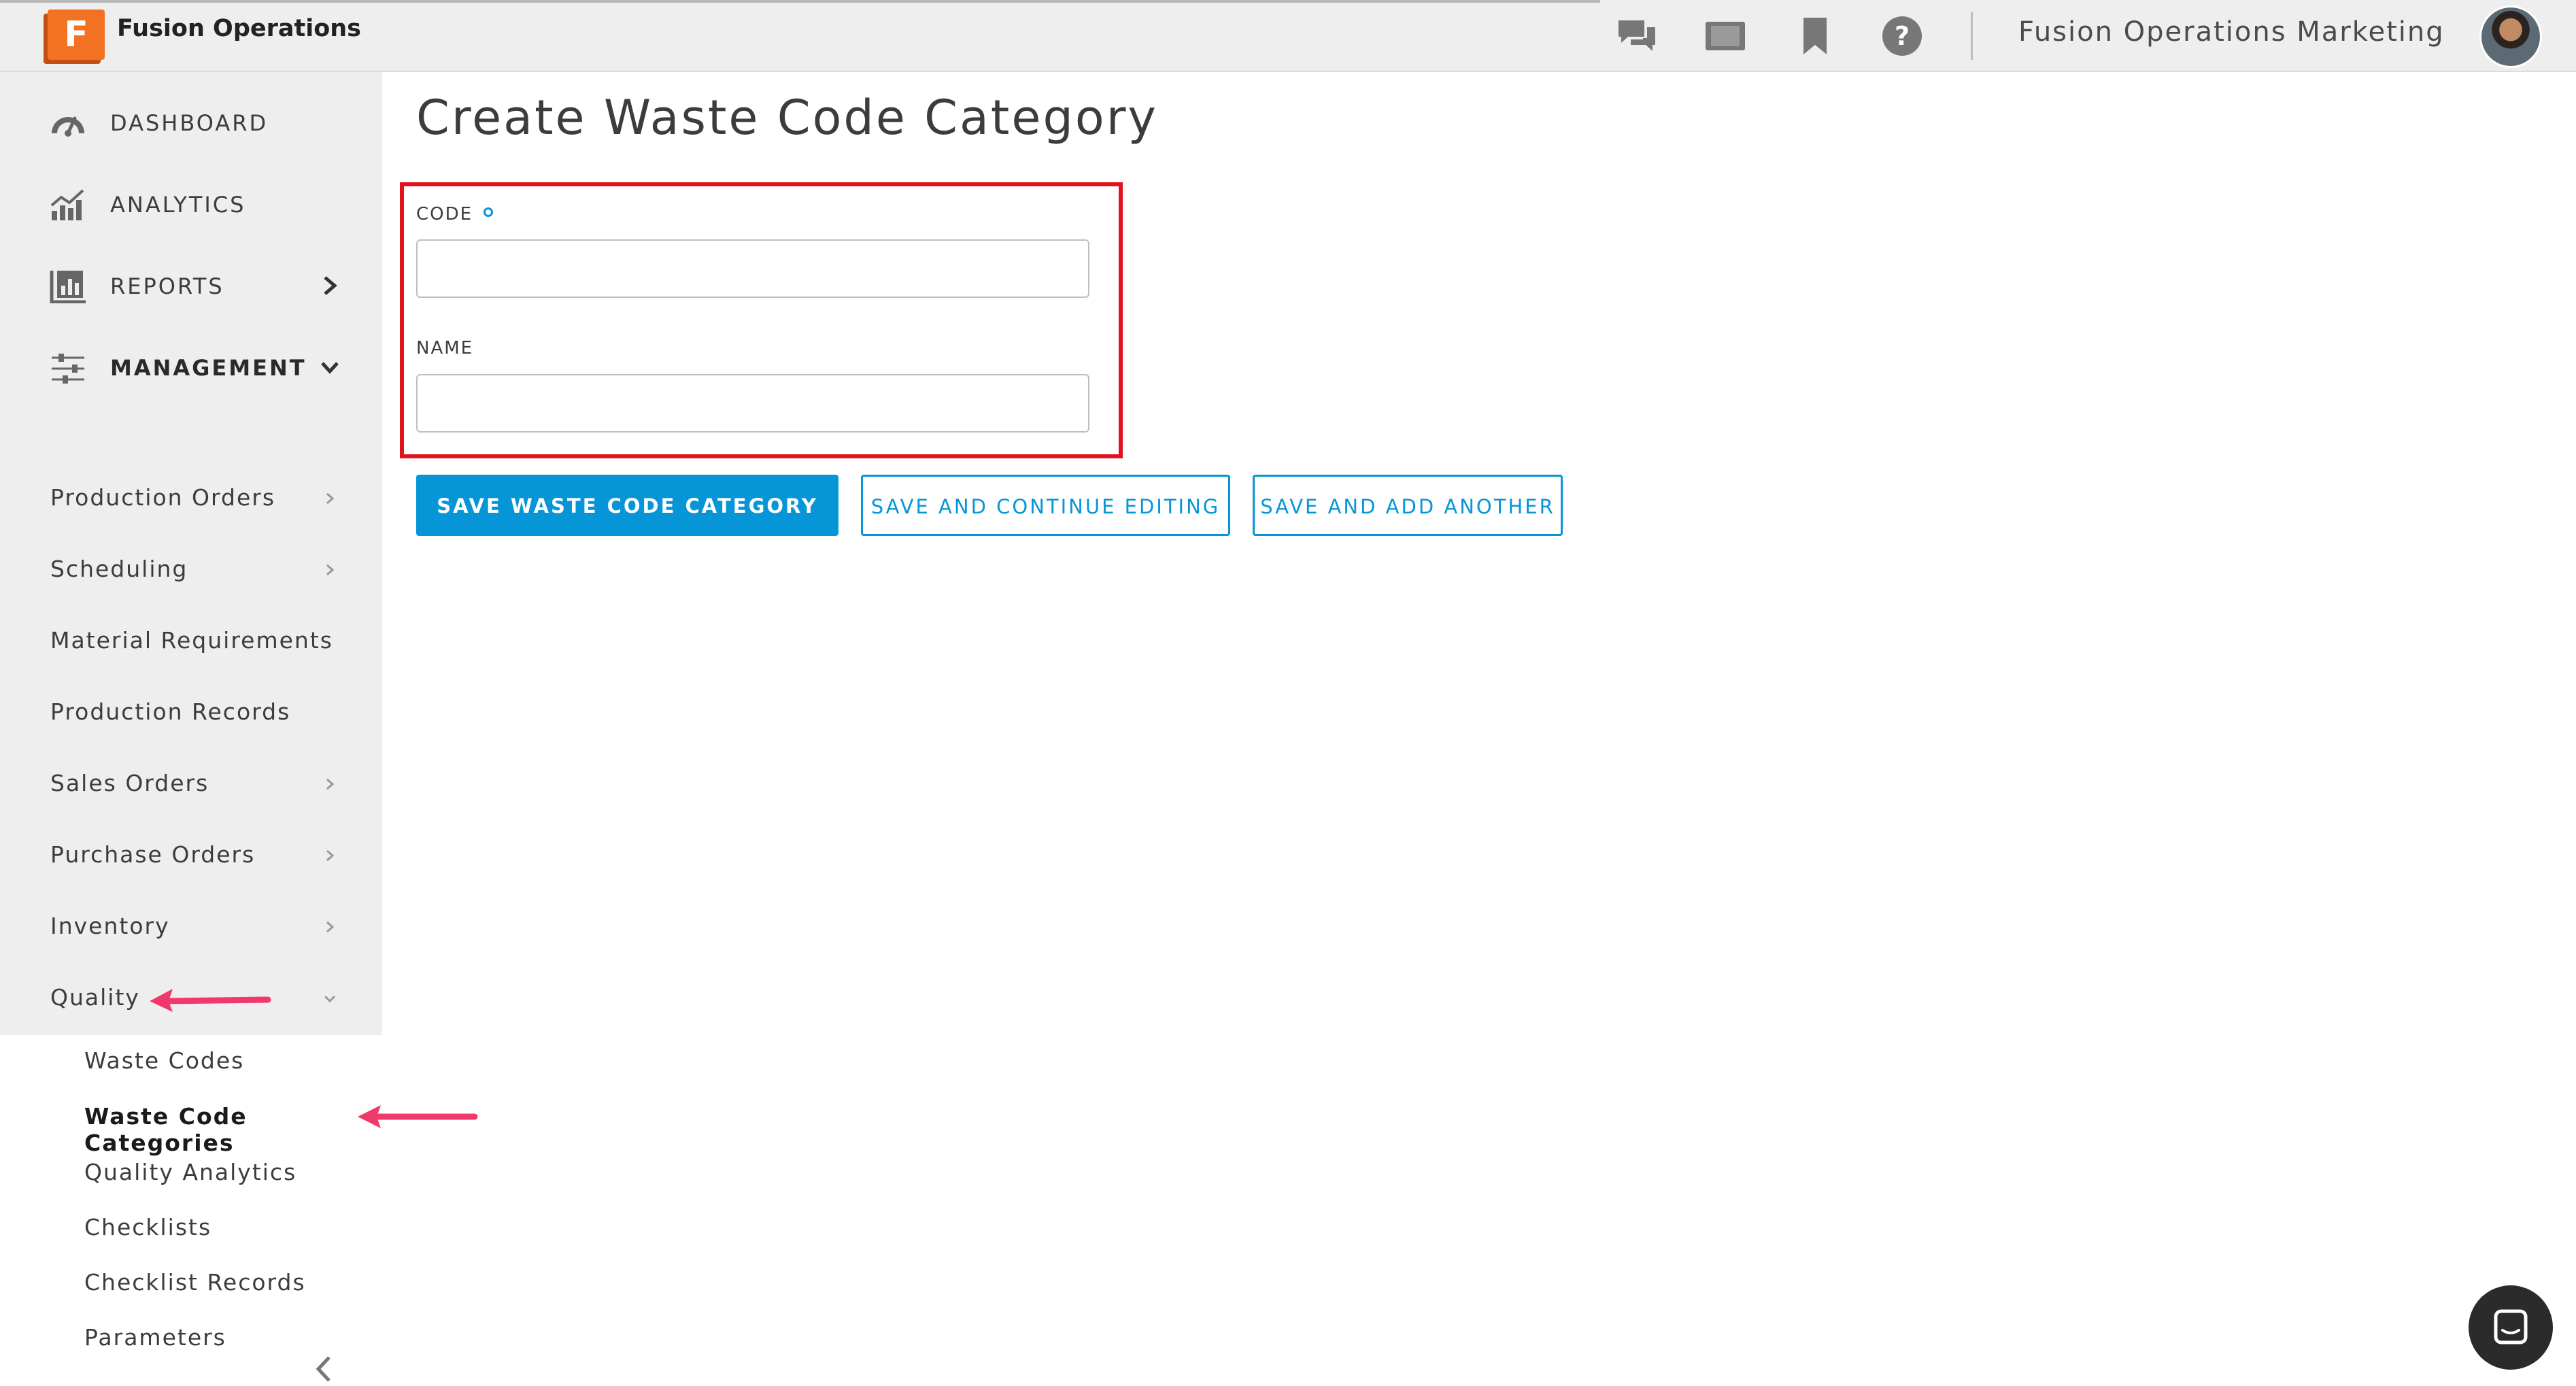 The image size is (2576, 1386). I want to click on sidebar-item-label: Material Requirements, so click(191, 640).